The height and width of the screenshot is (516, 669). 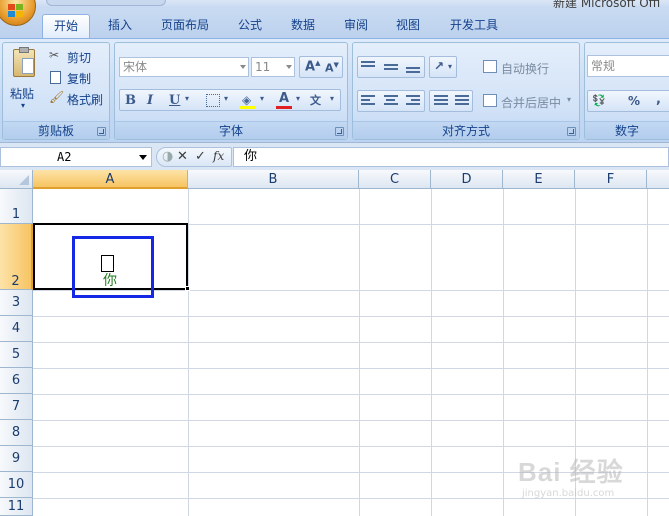 What do you see at coordinates (143, 157) in the screenshot?
I see `chevron-down-icon` at bounding box center [143, 157].